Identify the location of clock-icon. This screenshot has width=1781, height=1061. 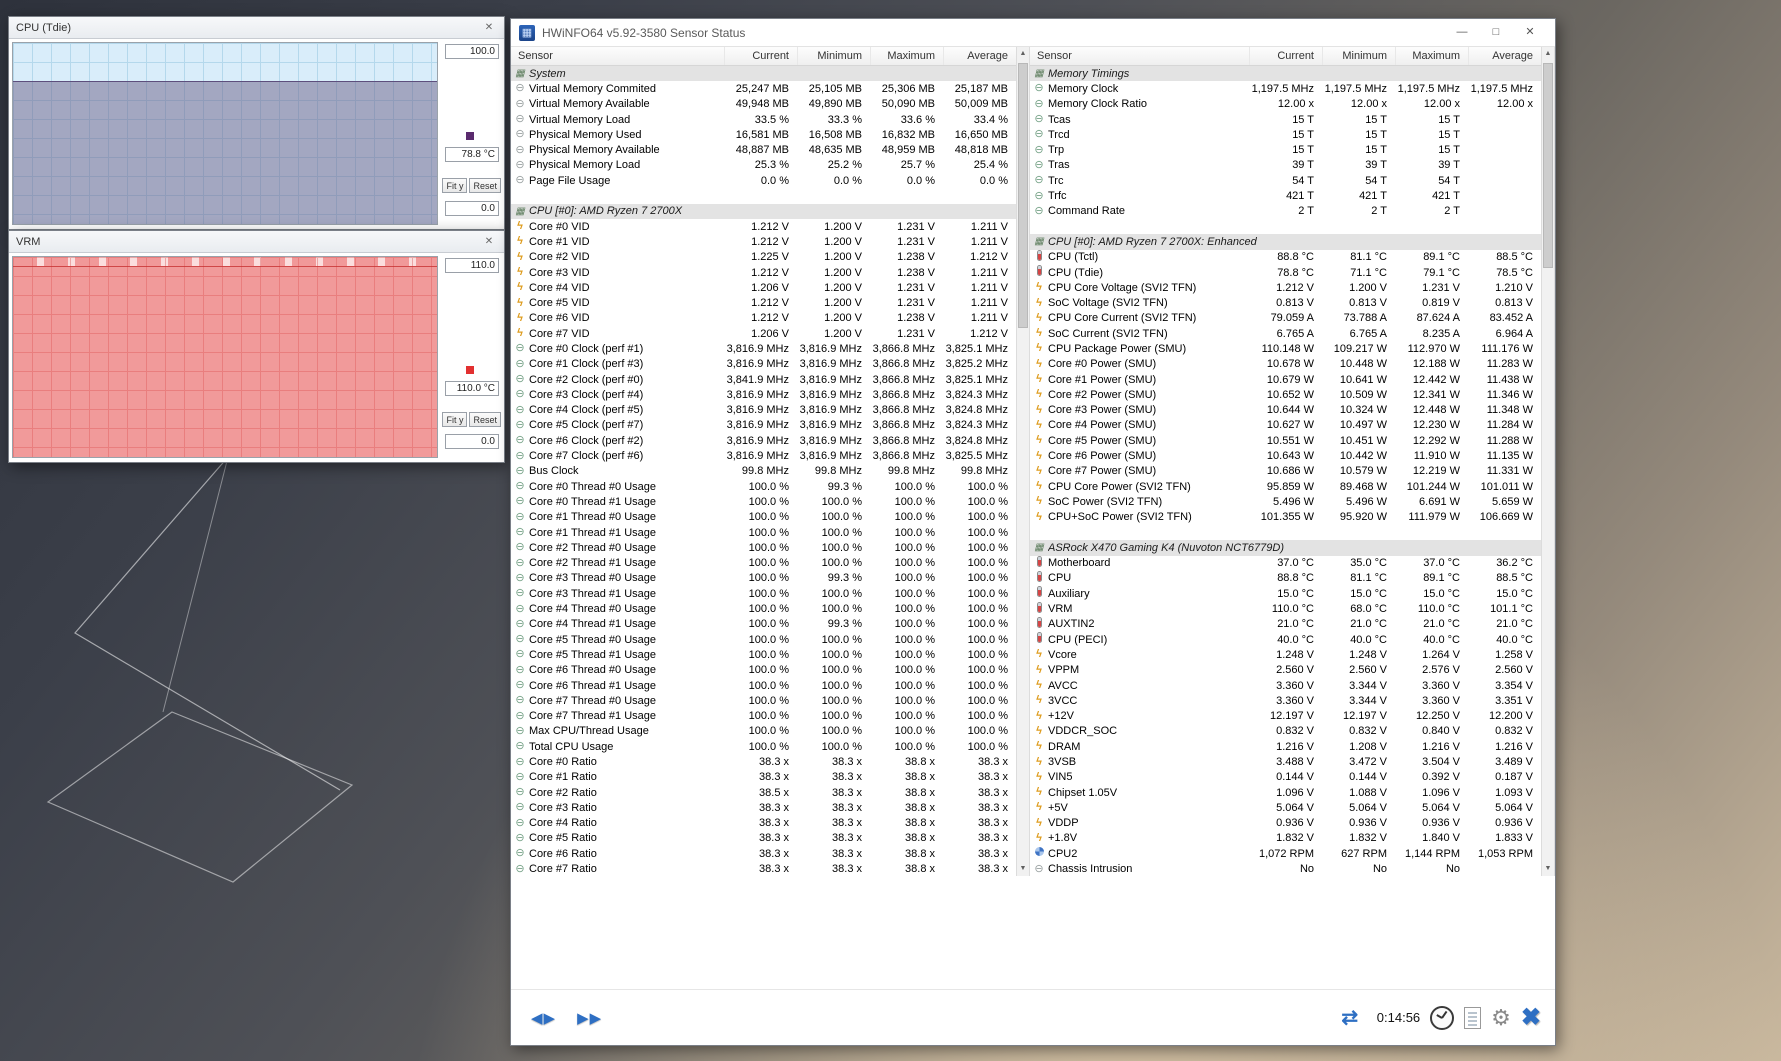
(1442, 1017).